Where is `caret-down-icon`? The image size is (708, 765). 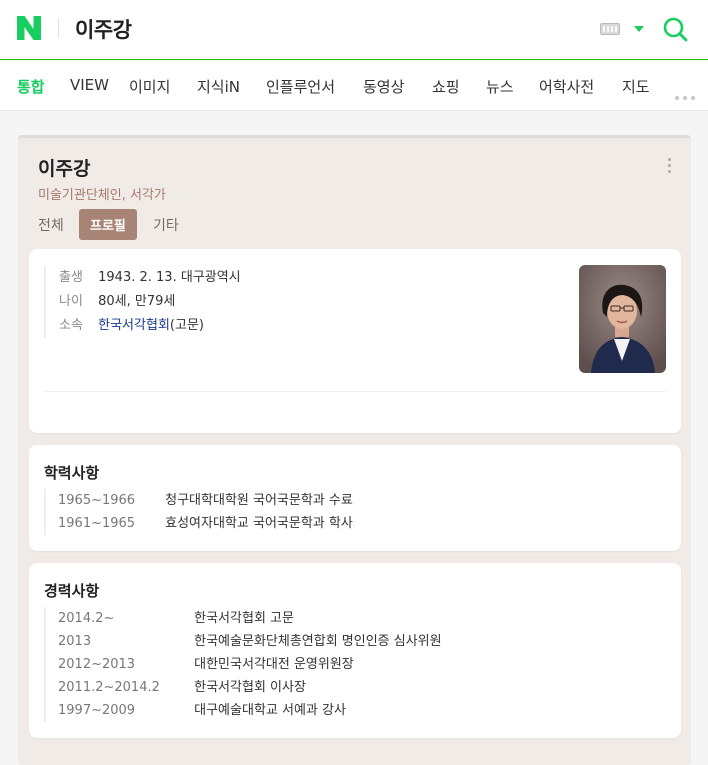
caret-down-icon is located at coordinates (639, 29).